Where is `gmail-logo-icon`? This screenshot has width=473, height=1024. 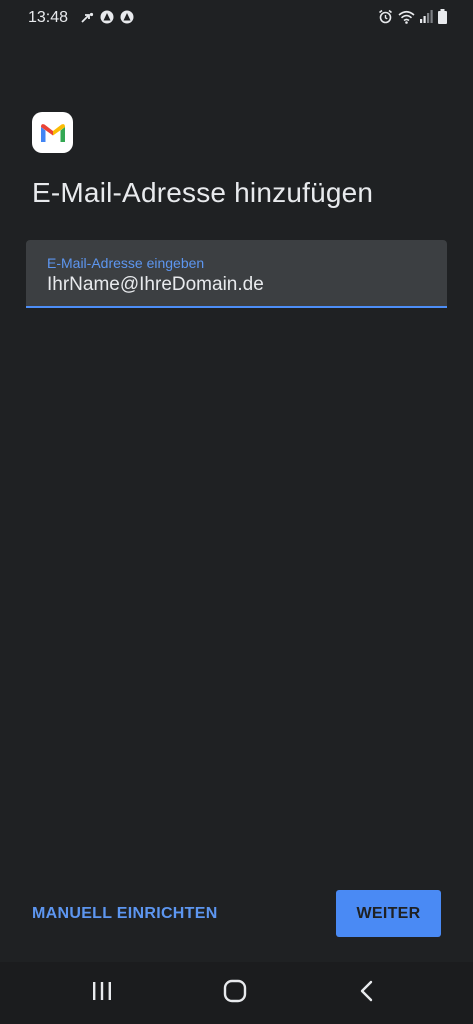
gmail-logo-icon is located at coordinates (52, 132).